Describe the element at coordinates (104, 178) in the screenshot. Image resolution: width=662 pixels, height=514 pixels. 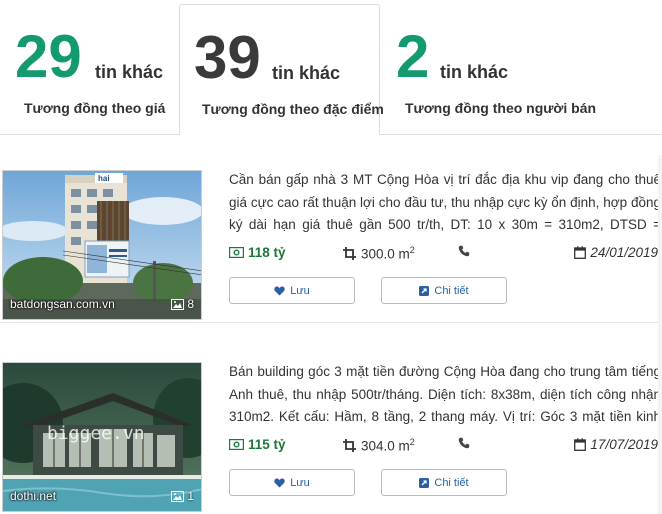
I see `svg-text: hai` at that location.